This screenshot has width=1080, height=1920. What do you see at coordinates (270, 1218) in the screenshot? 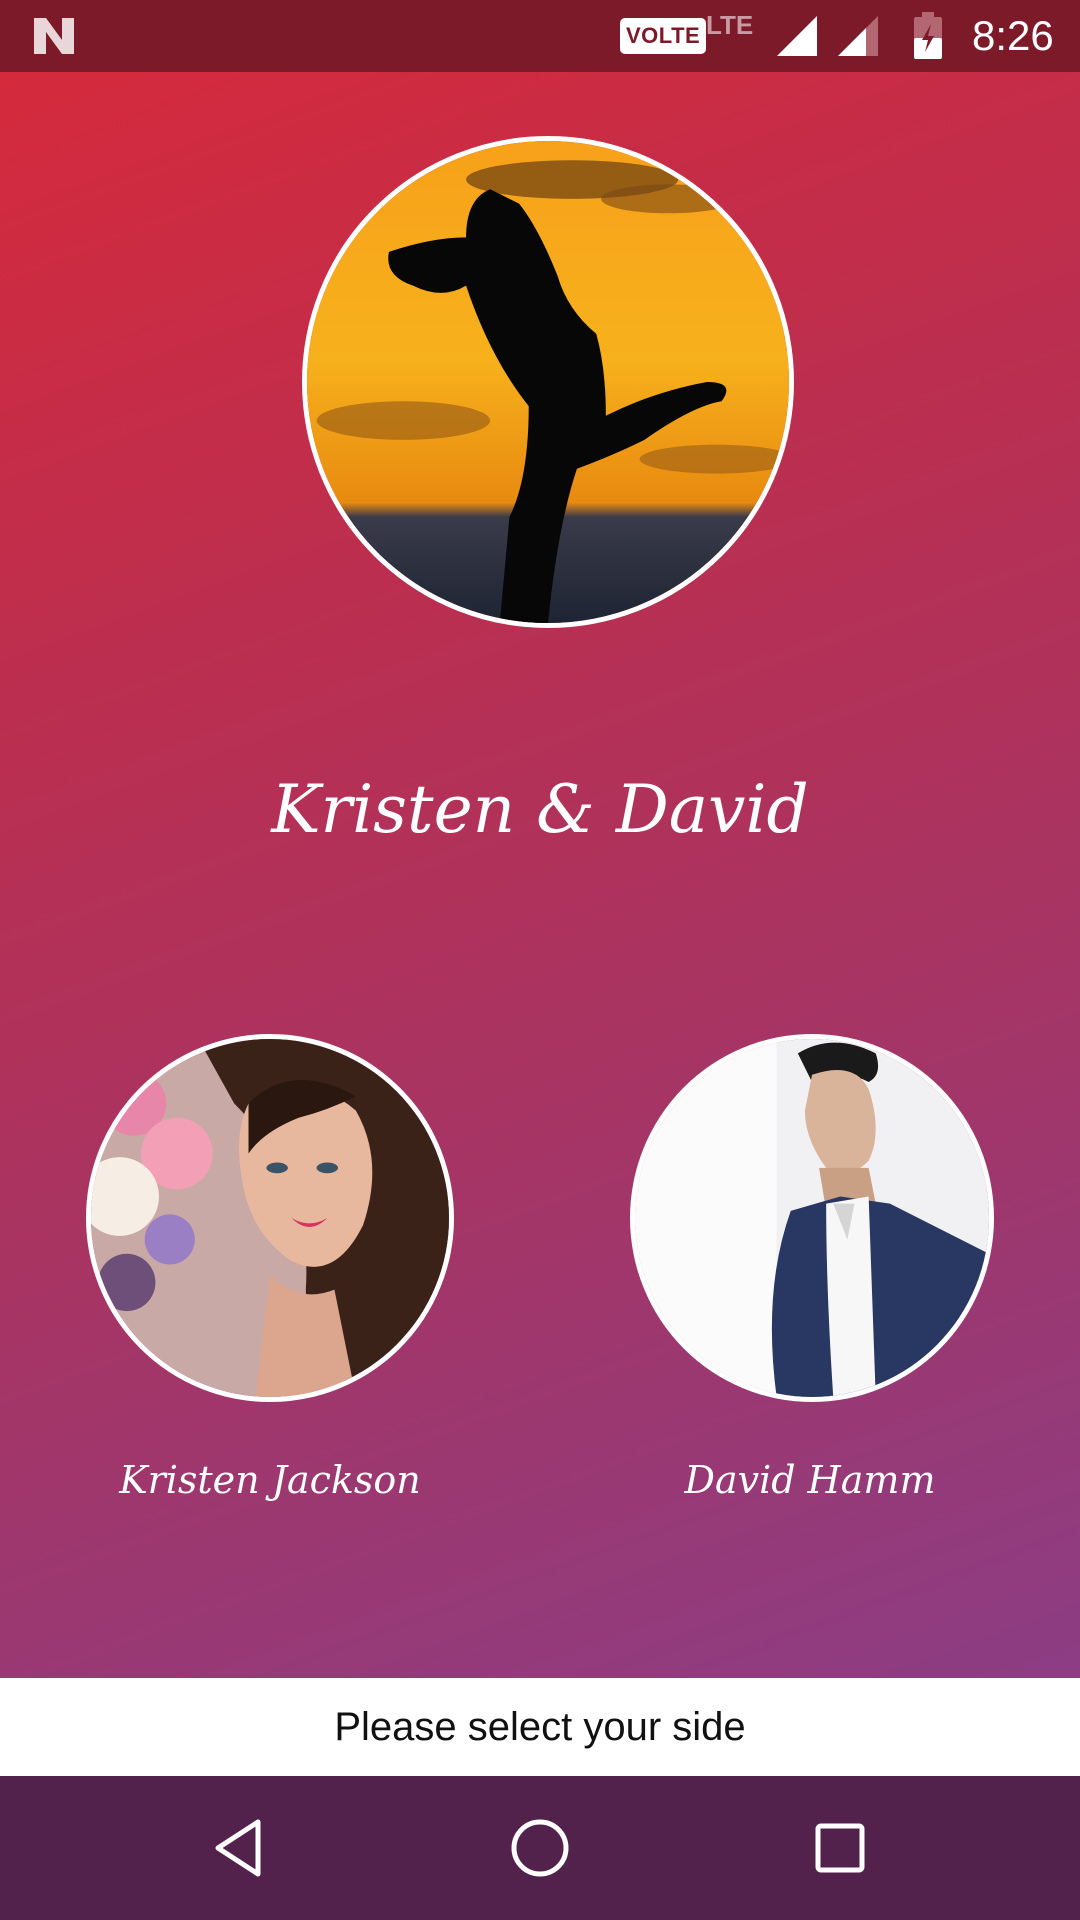
I see `bride-photo` at bounding box center [270, 1218].